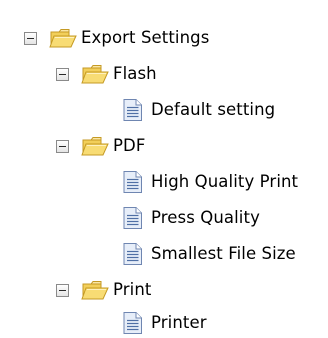 This screenshot has width=328, height=338. What do you see at coordinates (129, 145) in the screenshot?
I see `tree-node-label: PDF` at bounding box center [129, 145].